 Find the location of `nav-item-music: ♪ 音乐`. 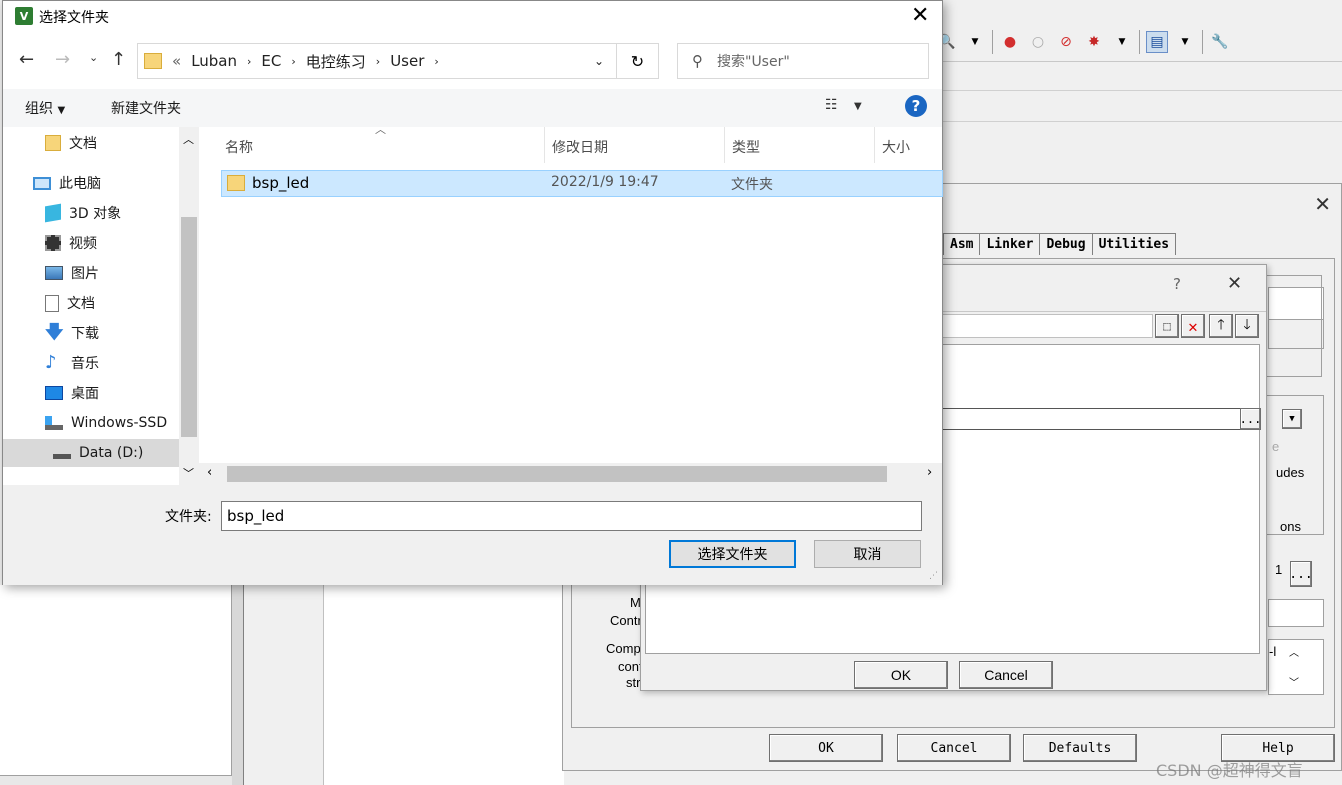

nav-item-music: ♪ 音乐 is located at coordinates (72, 363).